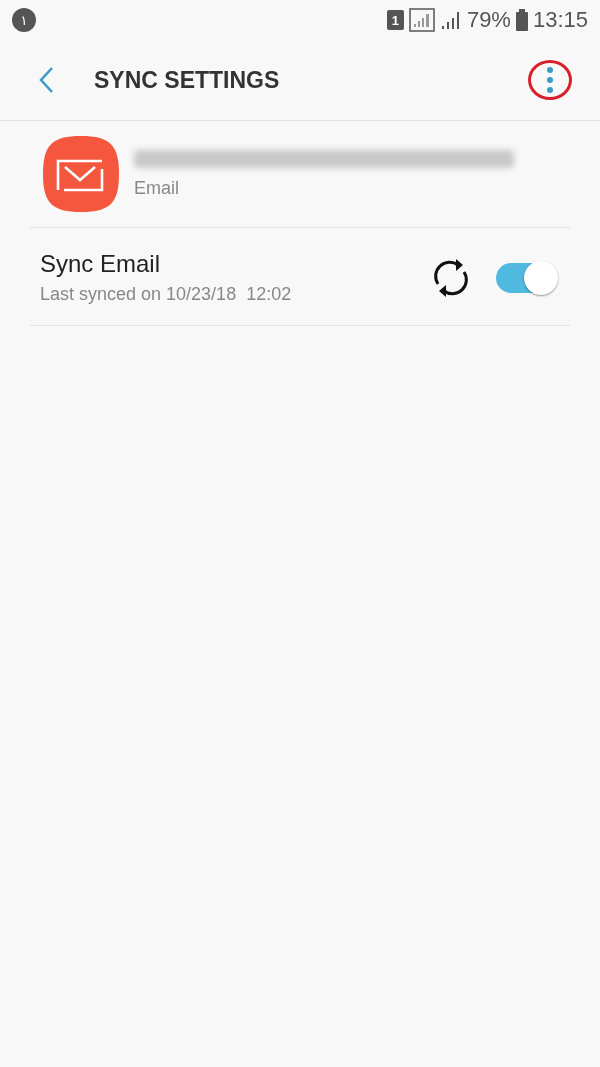 The image size is (600, 1067). What do you see at coordinates (166, 294) in the screenshot?
I see `last-synced-text: Last synced on 10/23/18 12:02` at bounding box center [166, 294].